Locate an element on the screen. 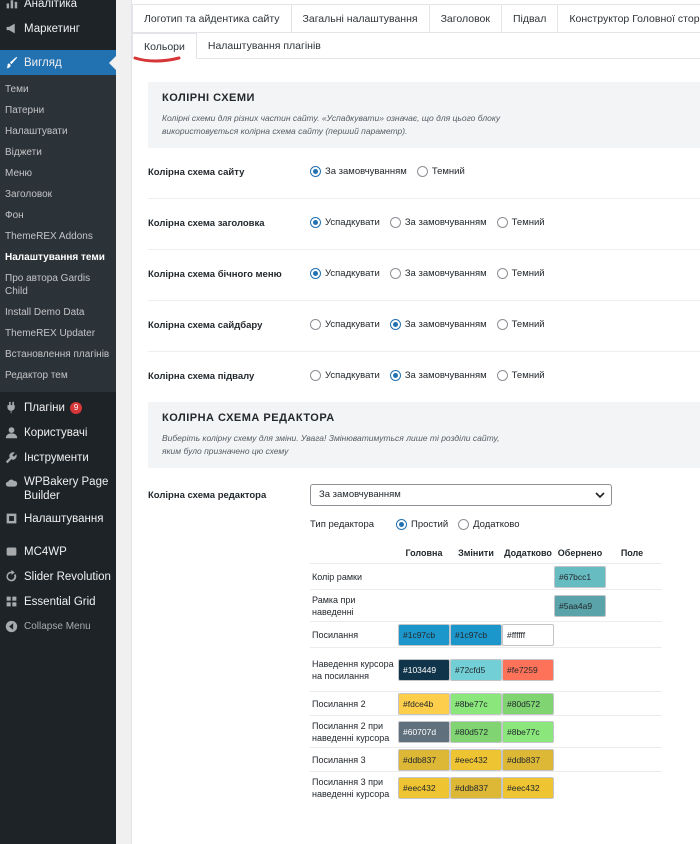  sidebar-item-label: Essential Grid is located at coordinates (60, 601).